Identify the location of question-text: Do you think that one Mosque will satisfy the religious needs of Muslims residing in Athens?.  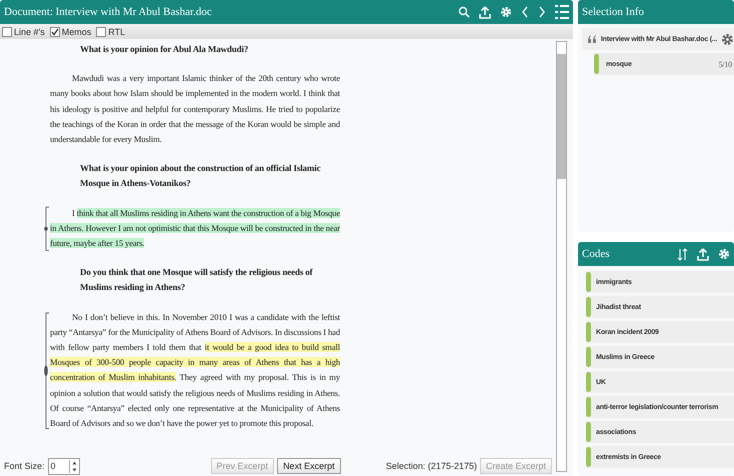
(196, 280).